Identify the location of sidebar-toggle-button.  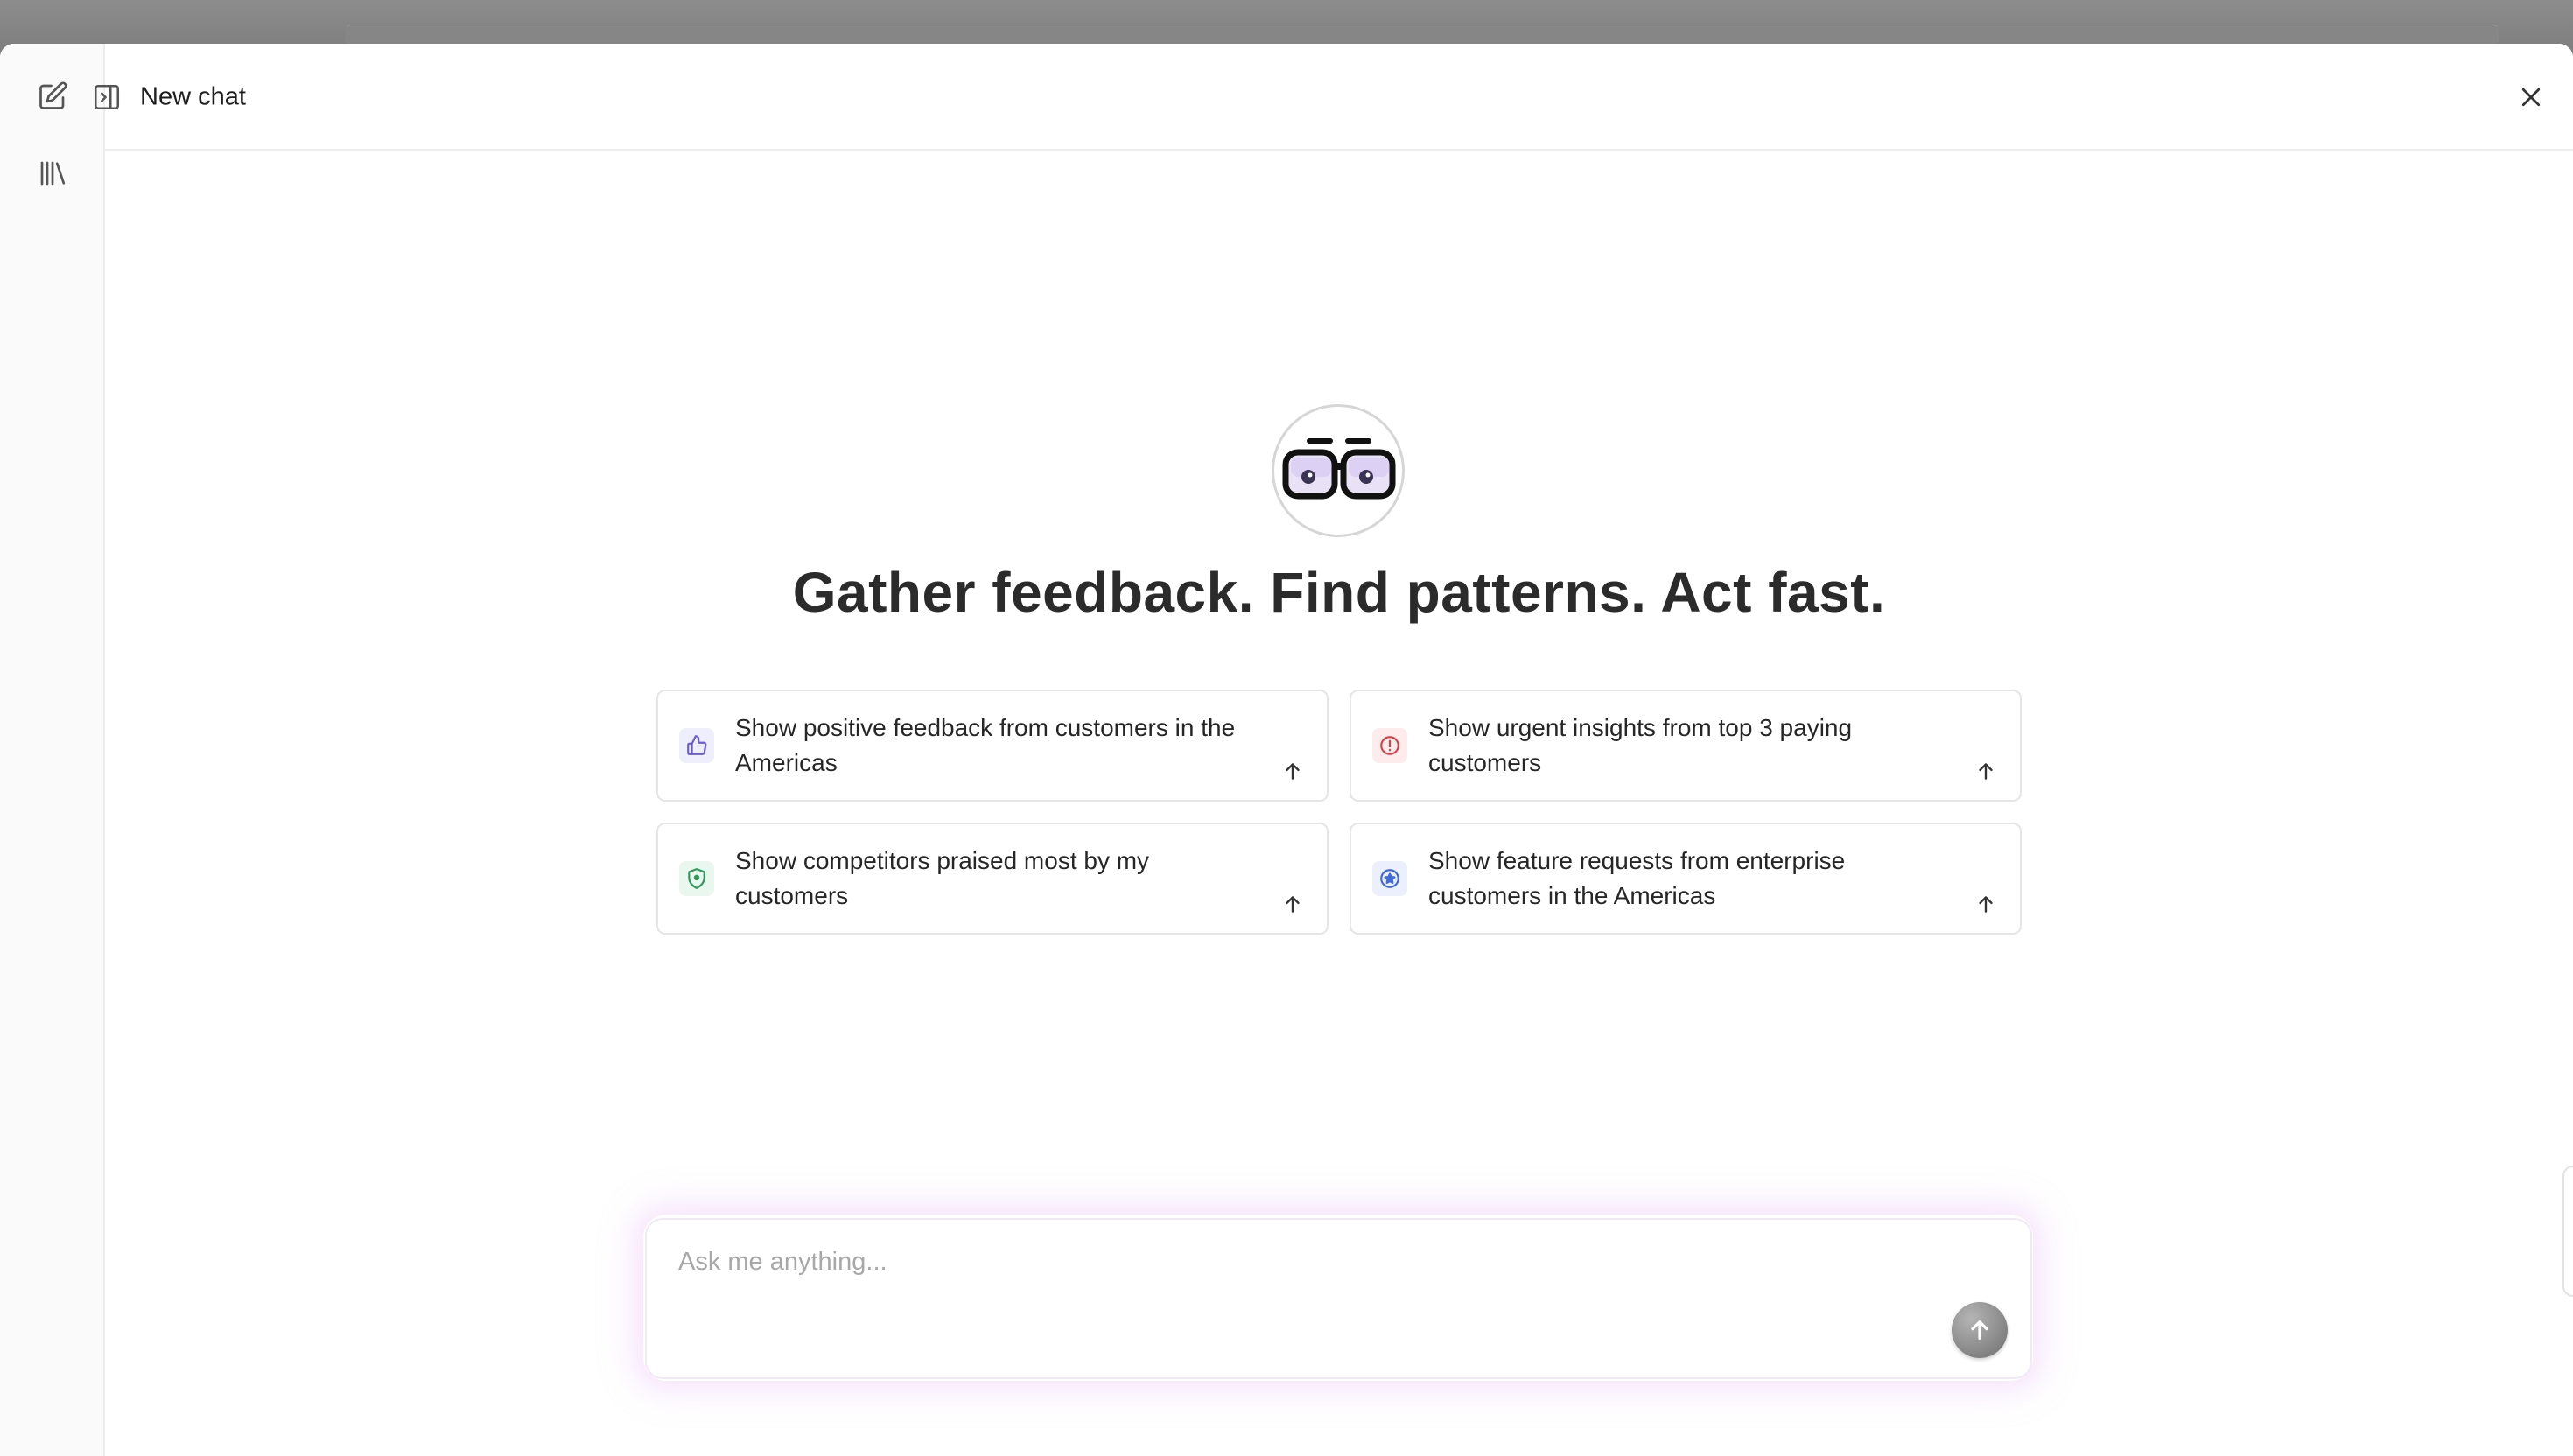
(107, 97).